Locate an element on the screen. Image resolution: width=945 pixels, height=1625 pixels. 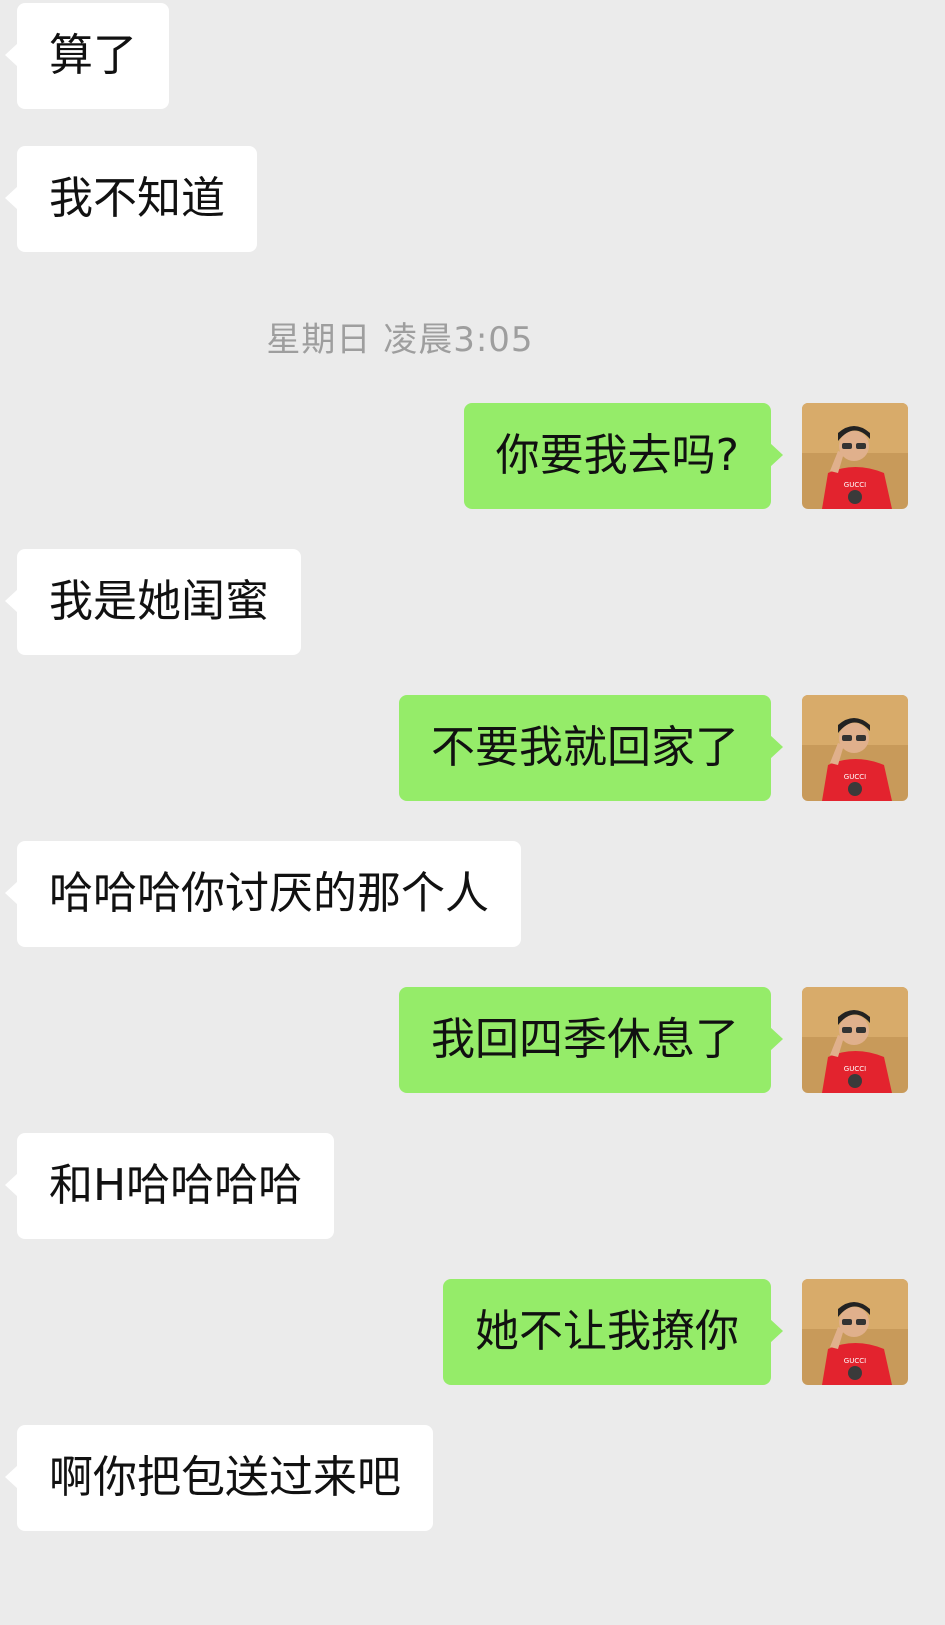
incoming-message-bubble: 我不知道 is located at coordinates (131, 199).